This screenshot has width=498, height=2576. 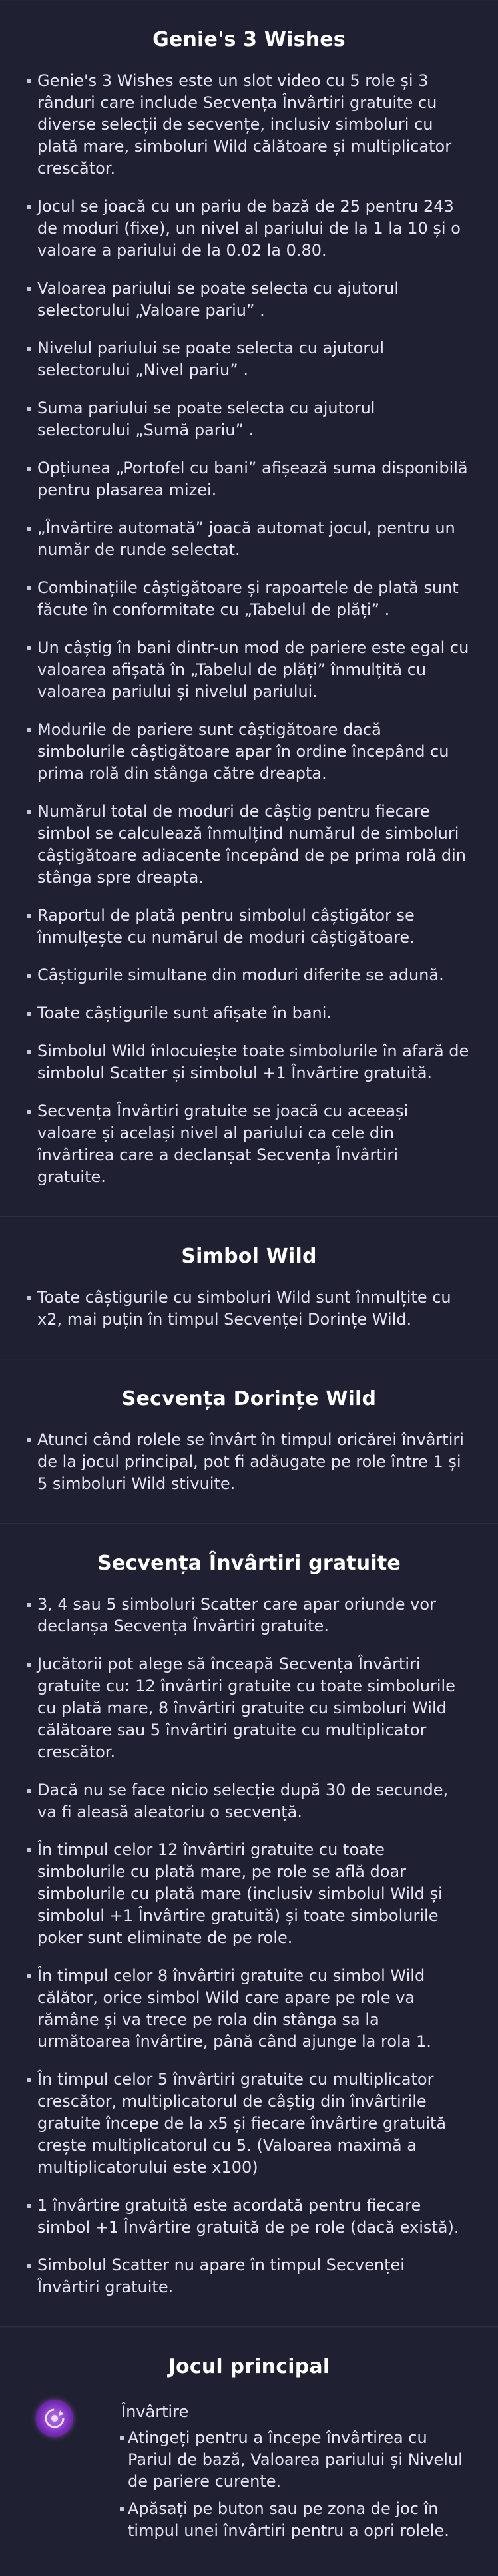 I want to click on section-title: Genie's 3 Wishes, so click(x=249, y=39).